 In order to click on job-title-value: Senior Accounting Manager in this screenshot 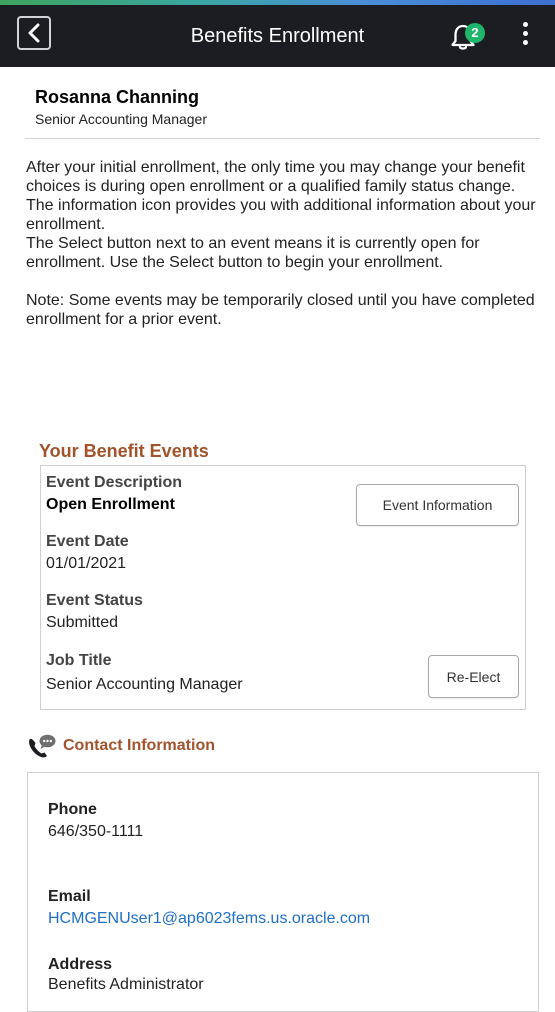, I will do `click(144, 684)`.